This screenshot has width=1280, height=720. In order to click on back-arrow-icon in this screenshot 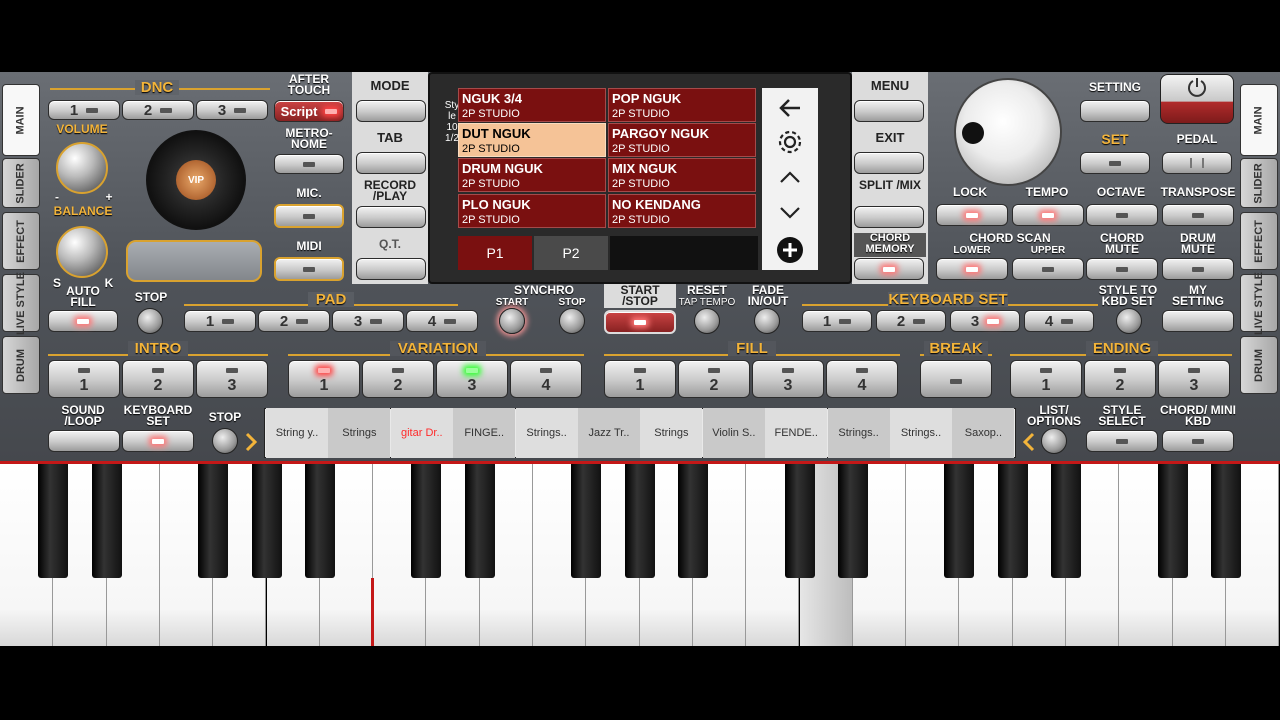, I will do `click(790, 108)`.